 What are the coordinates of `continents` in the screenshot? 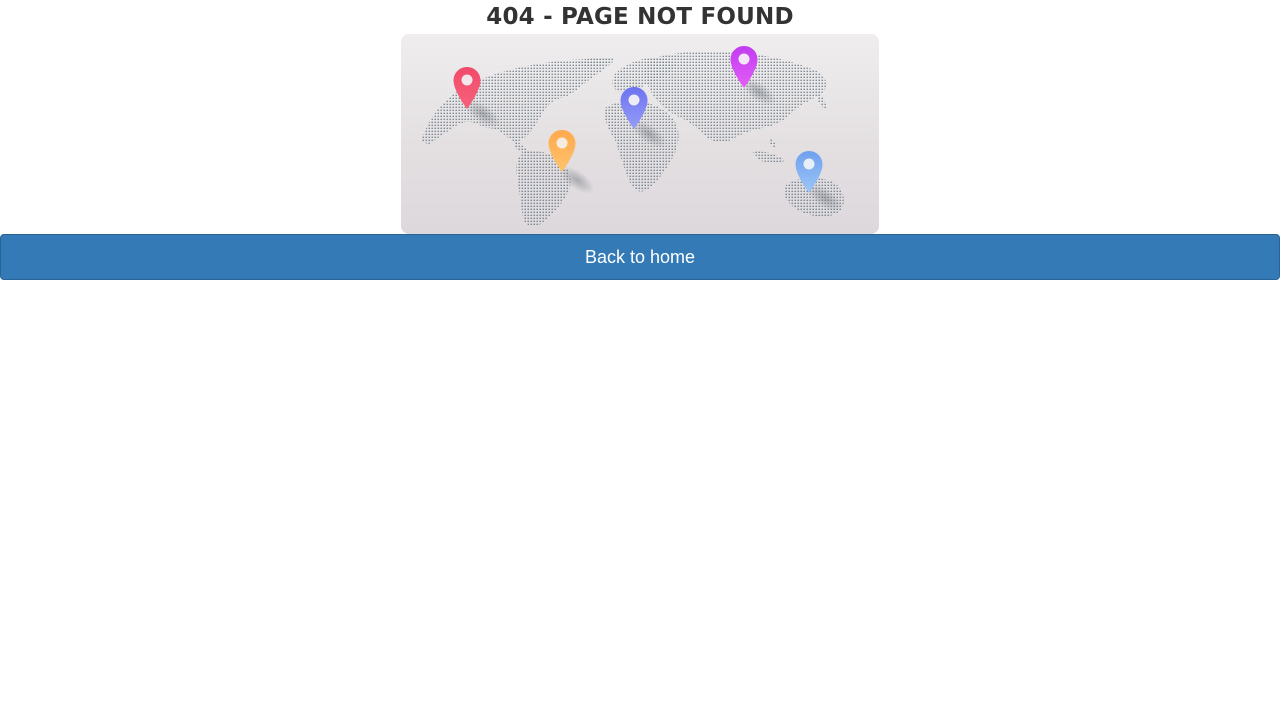 It's located at (632, 138).